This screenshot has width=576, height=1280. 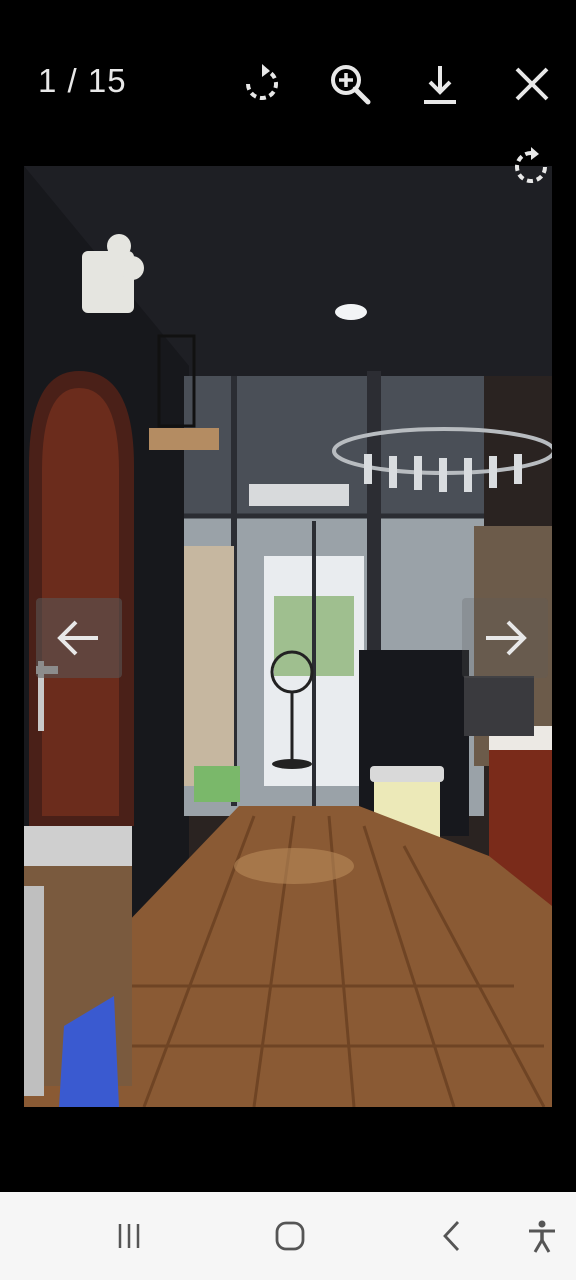 I want to click on download-icon, so click(x=440, y=85).